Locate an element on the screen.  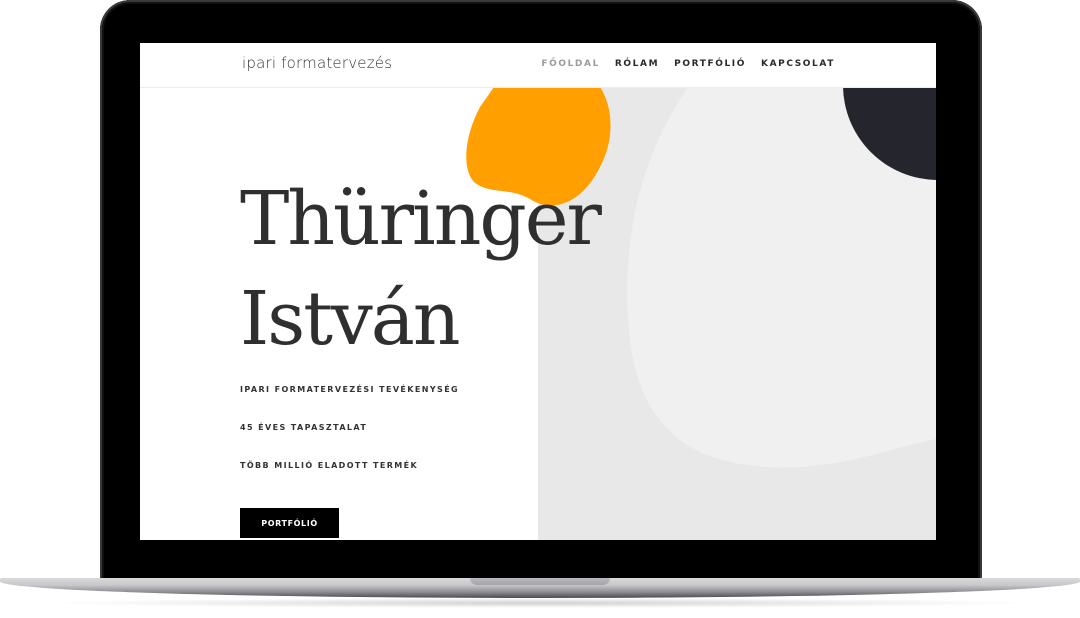
feature-item: 45 ÉVES TAPASZTALAT is located at coordinates (304, 427).